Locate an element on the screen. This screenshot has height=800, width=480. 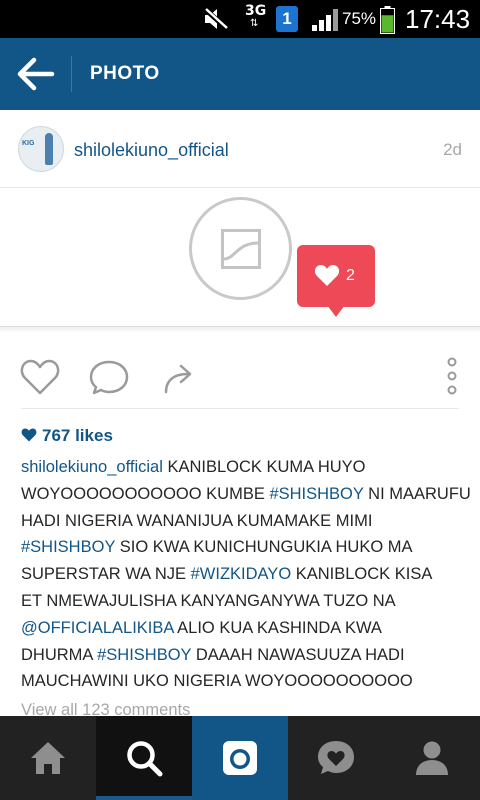
nav-home-tab is located at coordinates (48, 758).